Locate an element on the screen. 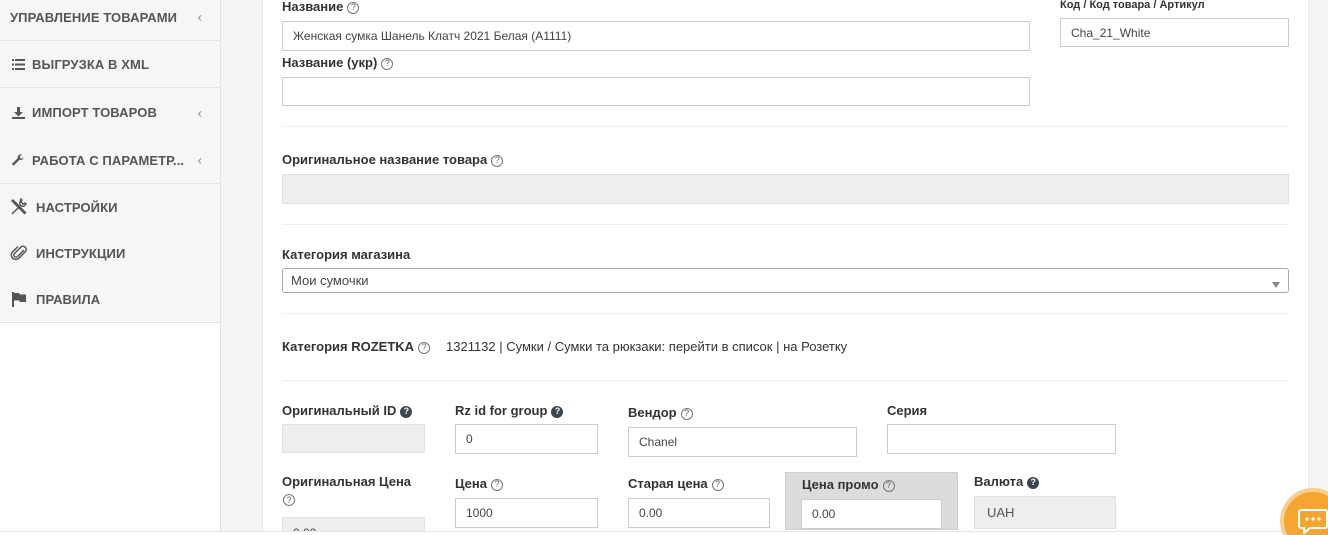 Image resolution: width=1328 pixels, height=535 pixels. sidebar-item-label: НАСТРОЙКИ is located at coordinates (77, 207).